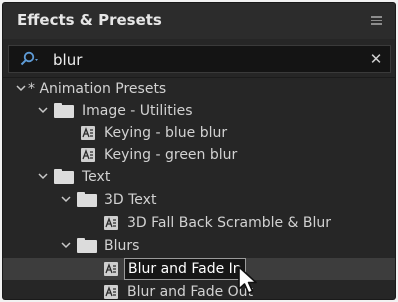 This screenshot has width=398, height=302. Describe the element at coordinates (229, 223) in the screenshot. I see `tree-item-label: 3D Fall Back Scramble & Blur` at that location.